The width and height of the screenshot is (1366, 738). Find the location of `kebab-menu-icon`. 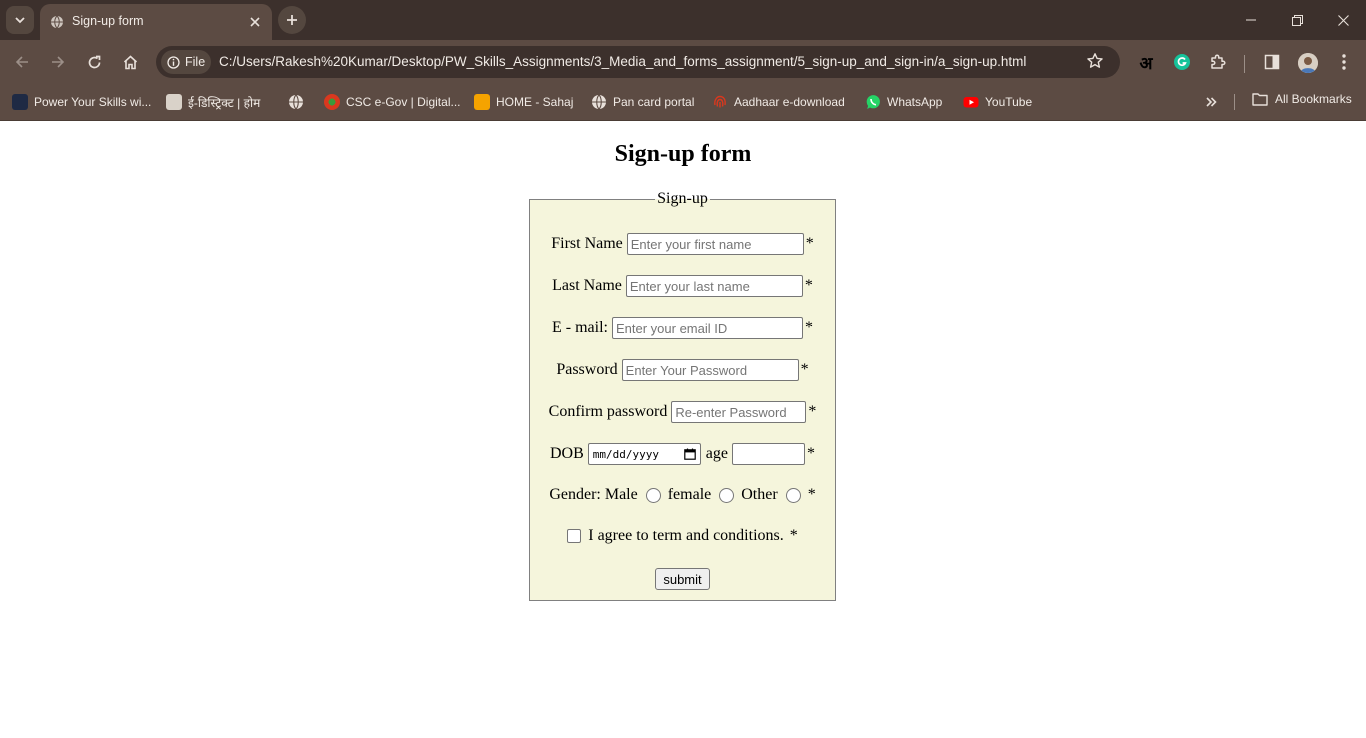

kebab-menu-icon is located at coordinates (1344, 62).